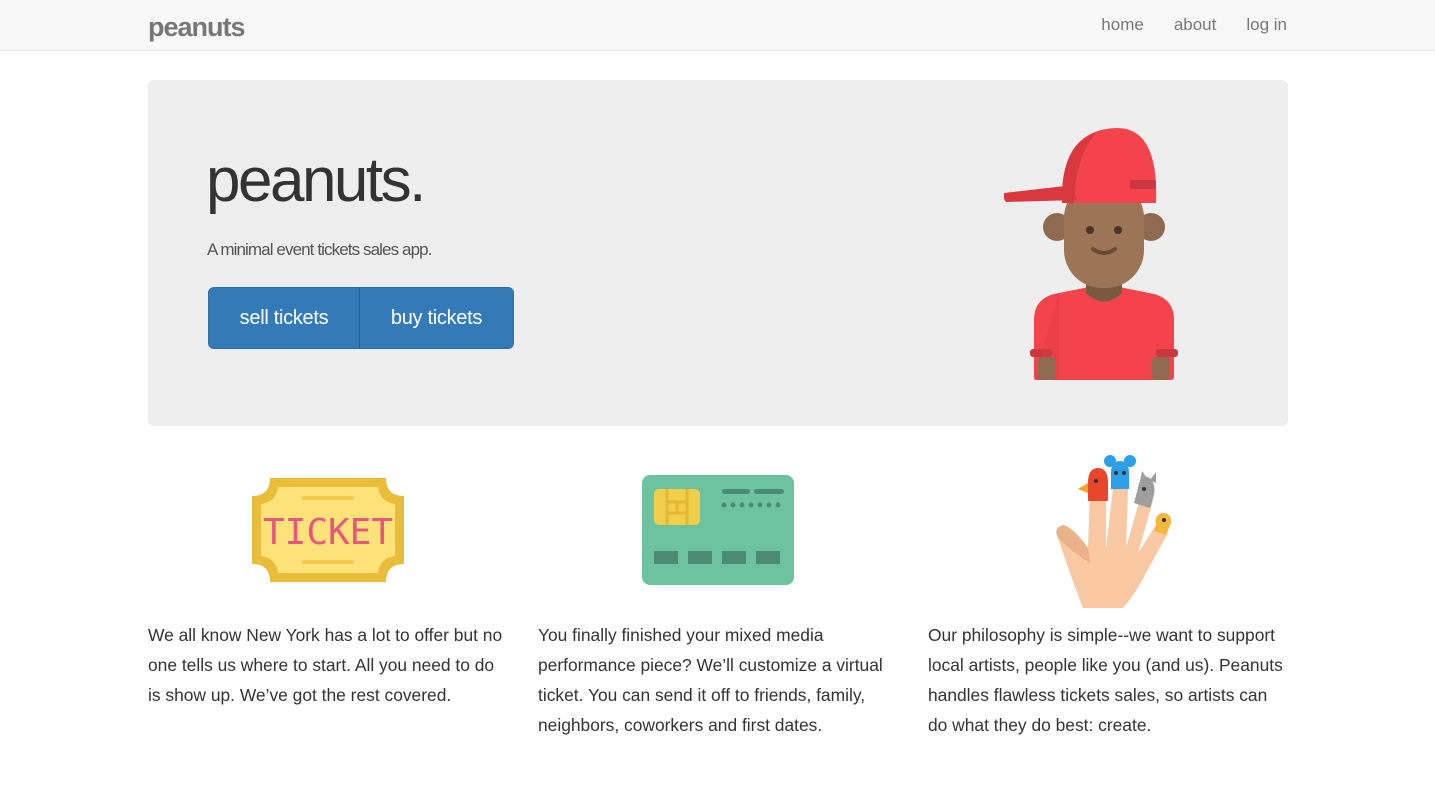  Describe the element at coordinates (1091, 253) in the screenshot. I see `person-red-cap-icon` at that location.